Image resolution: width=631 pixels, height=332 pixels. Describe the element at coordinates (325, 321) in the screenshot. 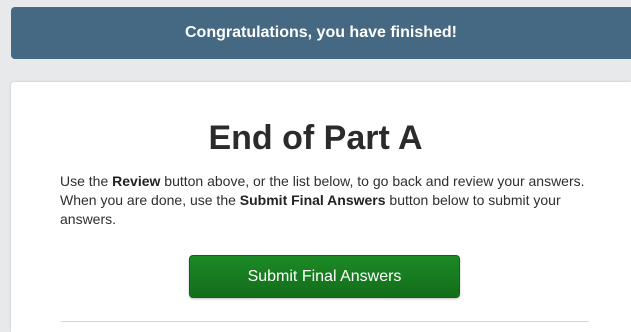

I see `divider` at that location.